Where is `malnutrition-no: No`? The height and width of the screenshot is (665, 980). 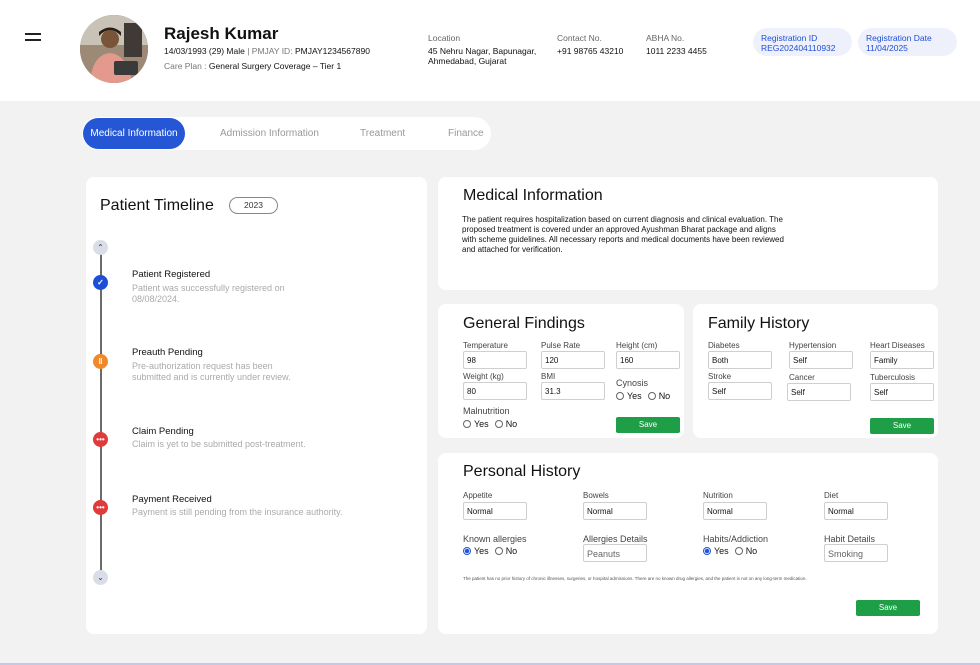
malnutrition-no: No is located at coordinates (506, 424).